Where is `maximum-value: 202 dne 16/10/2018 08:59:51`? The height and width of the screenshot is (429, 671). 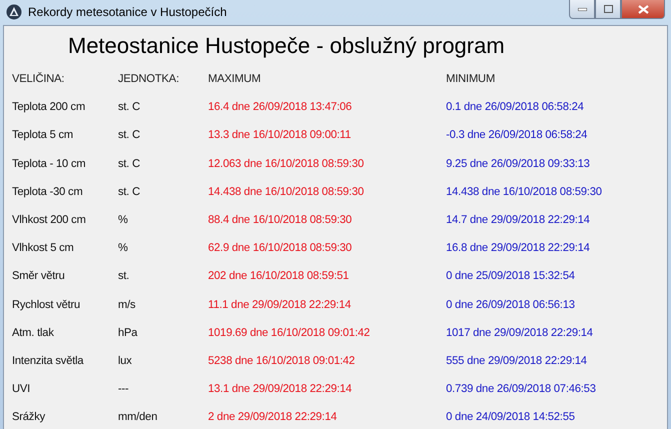 maximum-value: 202 dne 16/10/2018 08:59:51 is located at coordinates (279, 276).